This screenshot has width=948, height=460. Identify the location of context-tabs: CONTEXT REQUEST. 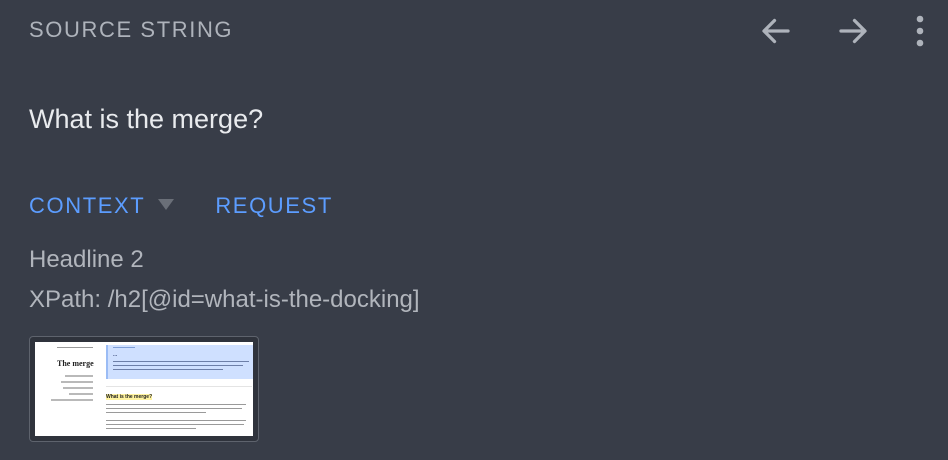
(181, 206).